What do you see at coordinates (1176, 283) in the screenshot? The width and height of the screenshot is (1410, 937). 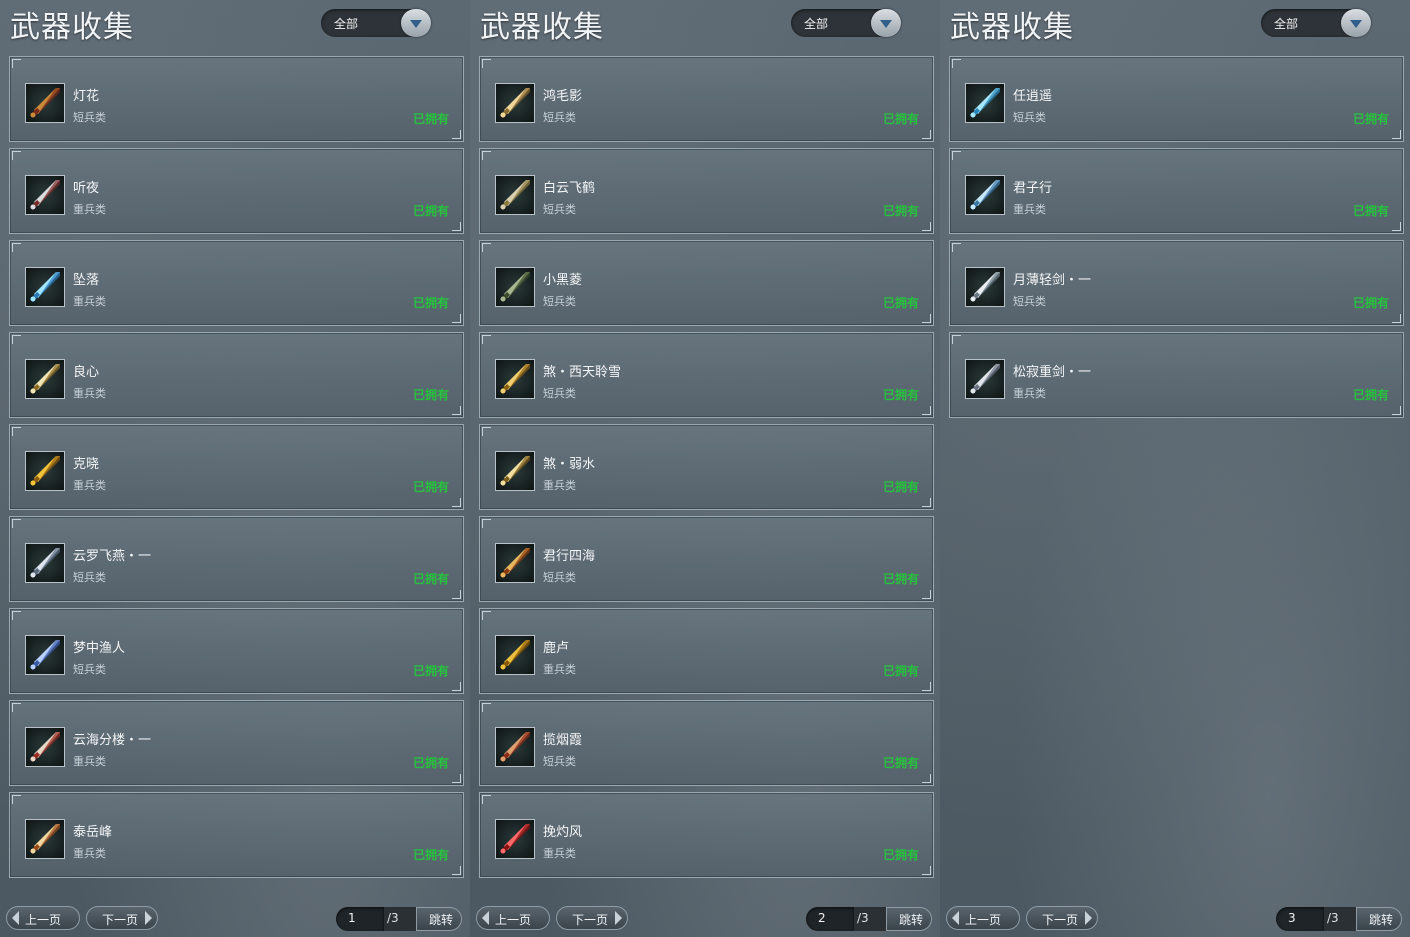 I see `weapon-card: 月薄轻剑・一 短兵类 已拥有` at bounding box center [1176, 283].